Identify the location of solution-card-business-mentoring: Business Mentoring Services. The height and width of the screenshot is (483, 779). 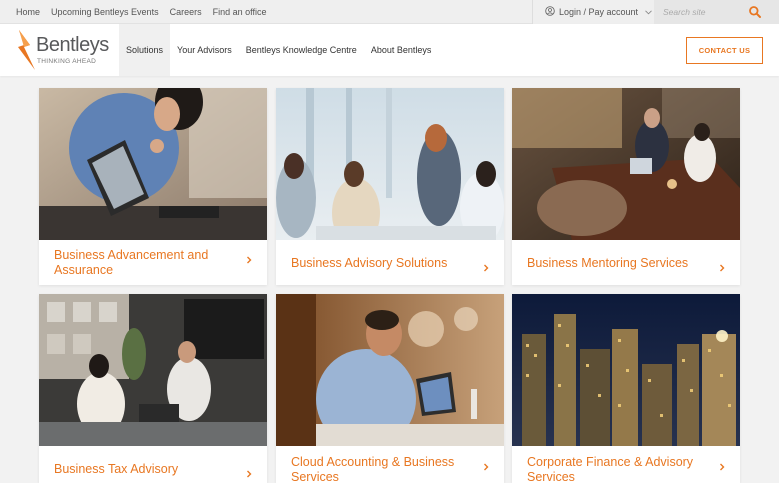
(626, 186).